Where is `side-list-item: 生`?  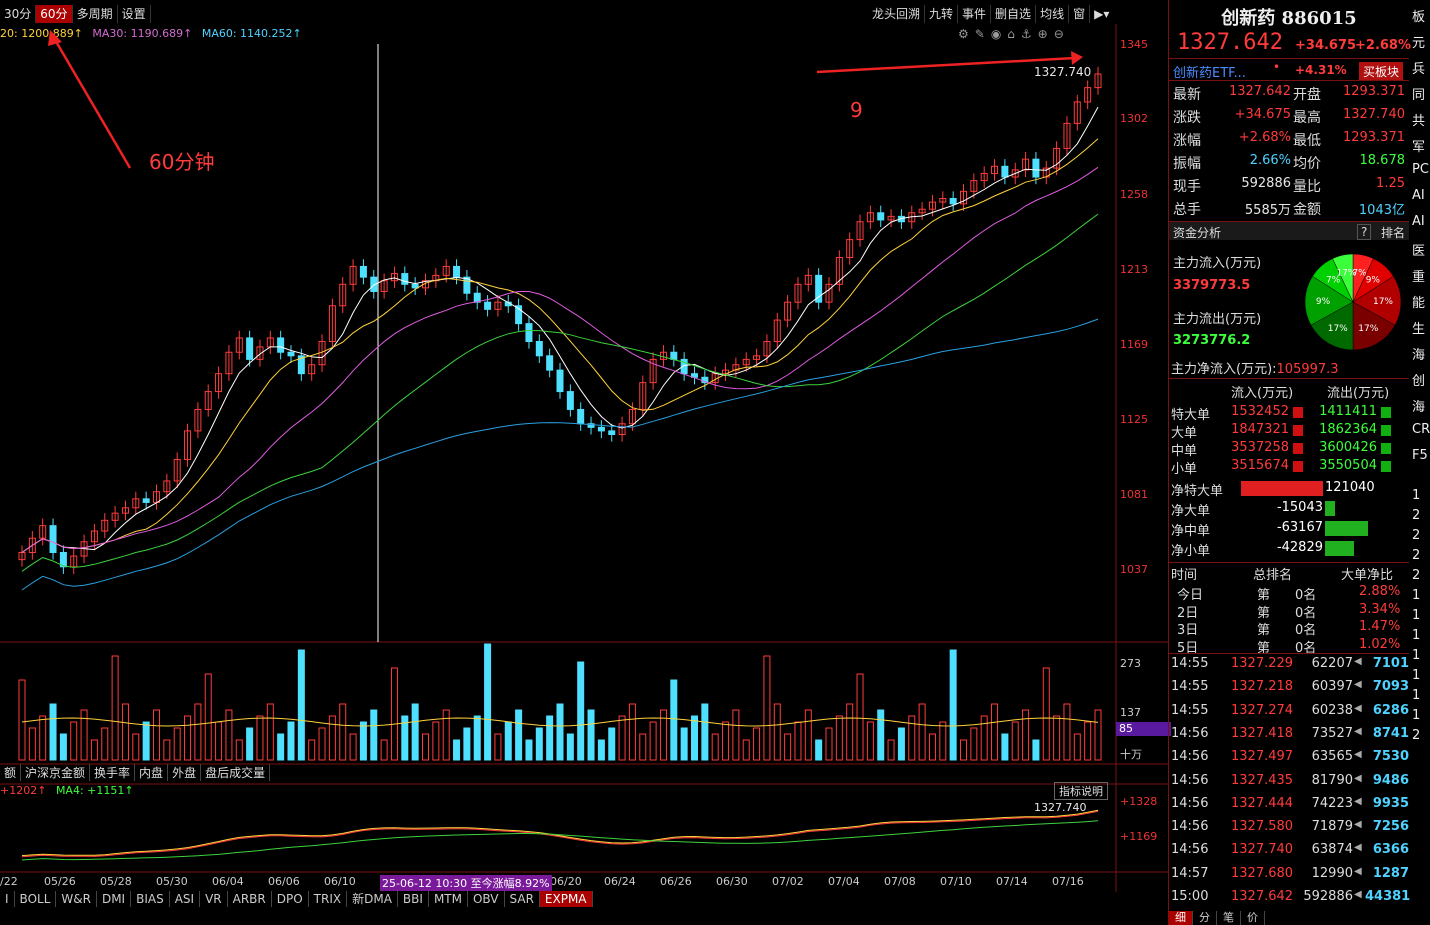
side-list-item: 生 is located at coordinates (1418, 327).